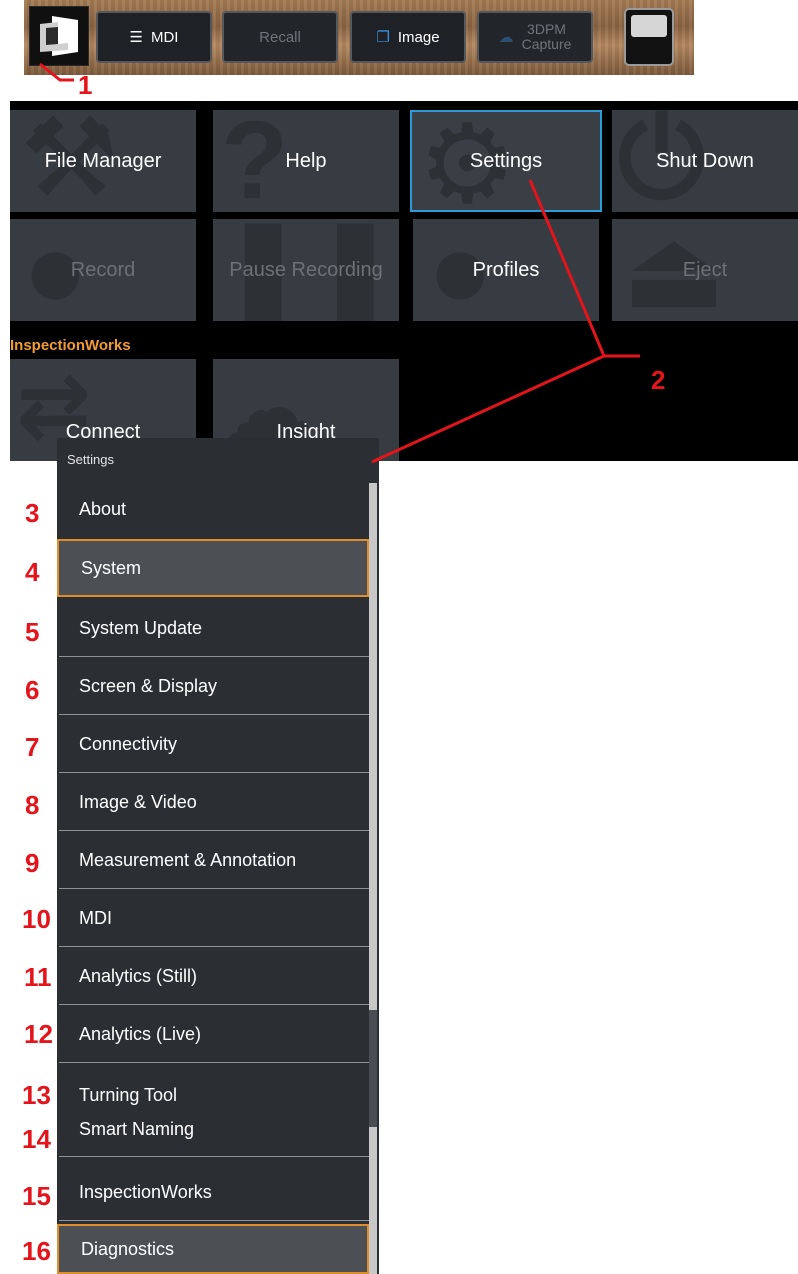 The height and width of the screenshot is (1274, 798). I want to click on top-toolbar: ☰ MDI Recall ❐ Image ☁ 3DPM Capture, so click(359, 37).